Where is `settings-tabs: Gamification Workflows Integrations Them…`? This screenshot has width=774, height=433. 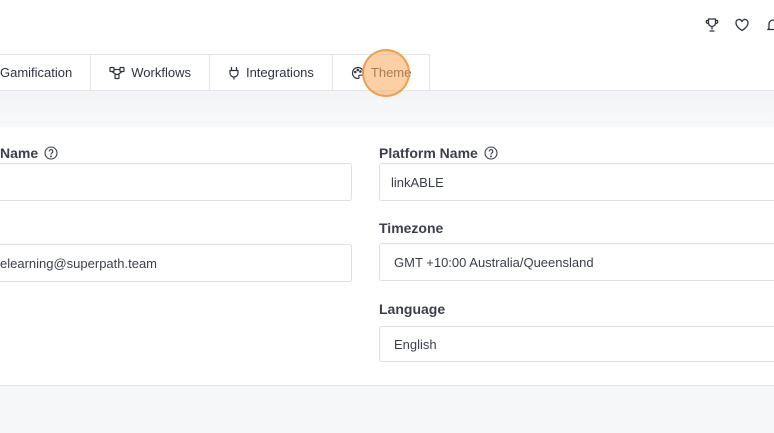 settings-tabs: Gamification Workflows Integrations Them… is located at coordinates (215, 72).